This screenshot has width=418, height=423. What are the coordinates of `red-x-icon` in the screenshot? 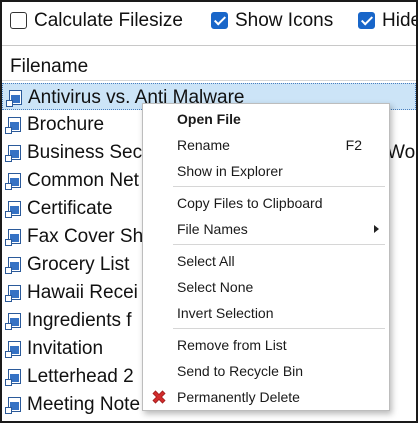 It's located at (159, 397).